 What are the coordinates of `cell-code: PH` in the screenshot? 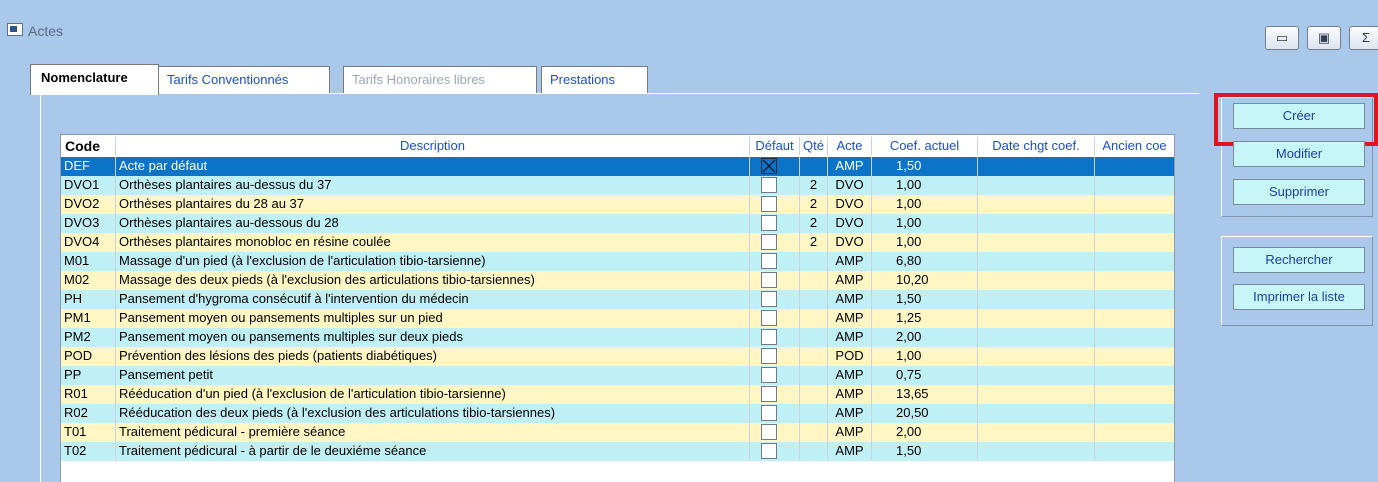 It's located at (88, 299).